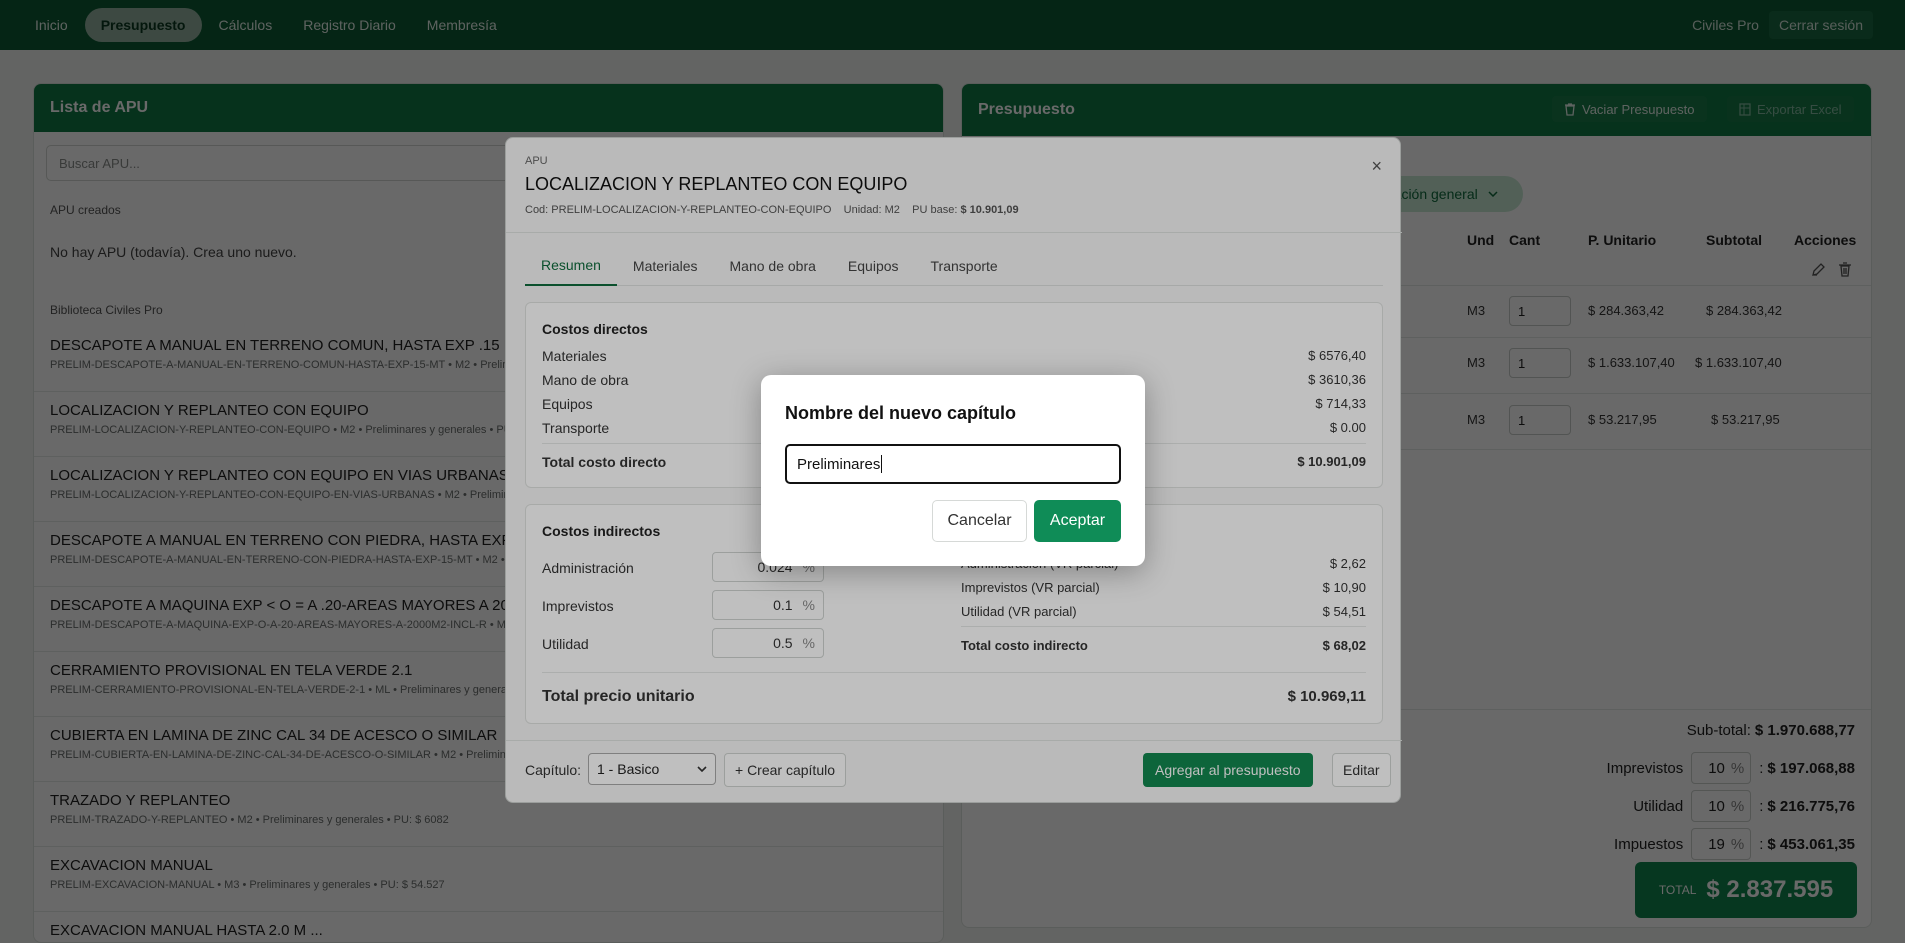 The image size is (1905, 943). Describe the element at coordinates (839, 464) in the screenshot. I see `chapter-name-value: Preliminares` at that location.